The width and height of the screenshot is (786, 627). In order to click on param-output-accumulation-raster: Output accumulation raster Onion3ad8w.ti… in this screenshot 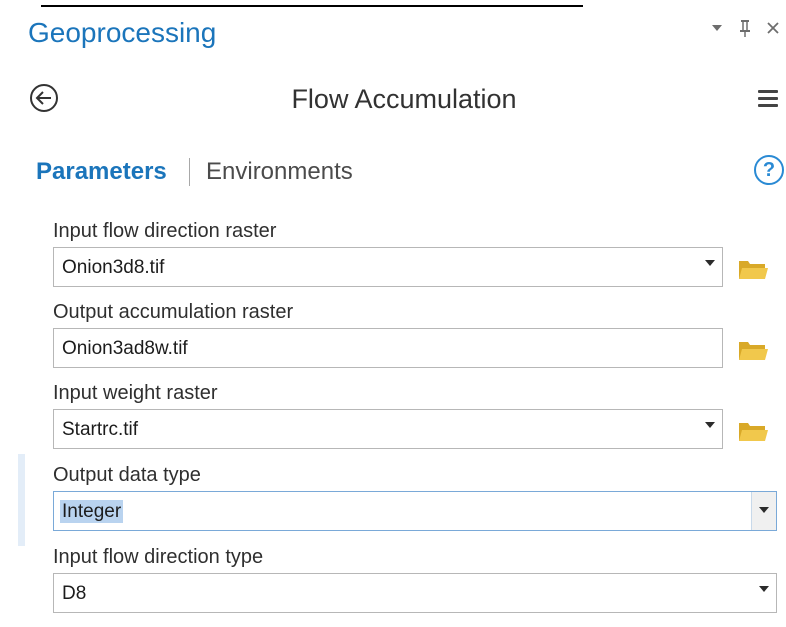, I will do `click(404, 341)`.